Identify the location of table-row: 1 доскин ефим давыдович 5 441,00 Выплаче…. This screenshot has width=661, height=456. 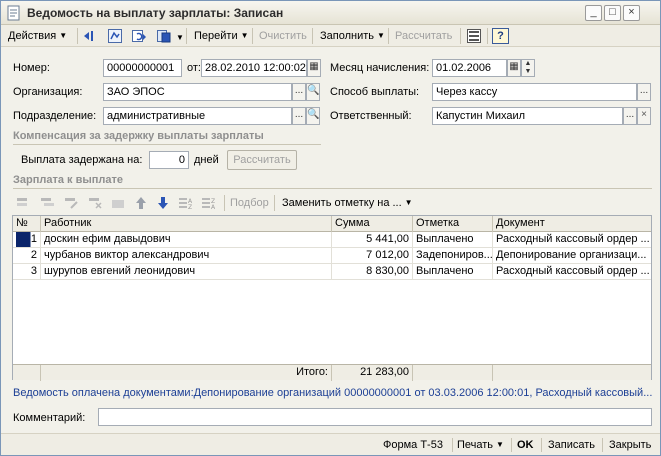
(332, 240).